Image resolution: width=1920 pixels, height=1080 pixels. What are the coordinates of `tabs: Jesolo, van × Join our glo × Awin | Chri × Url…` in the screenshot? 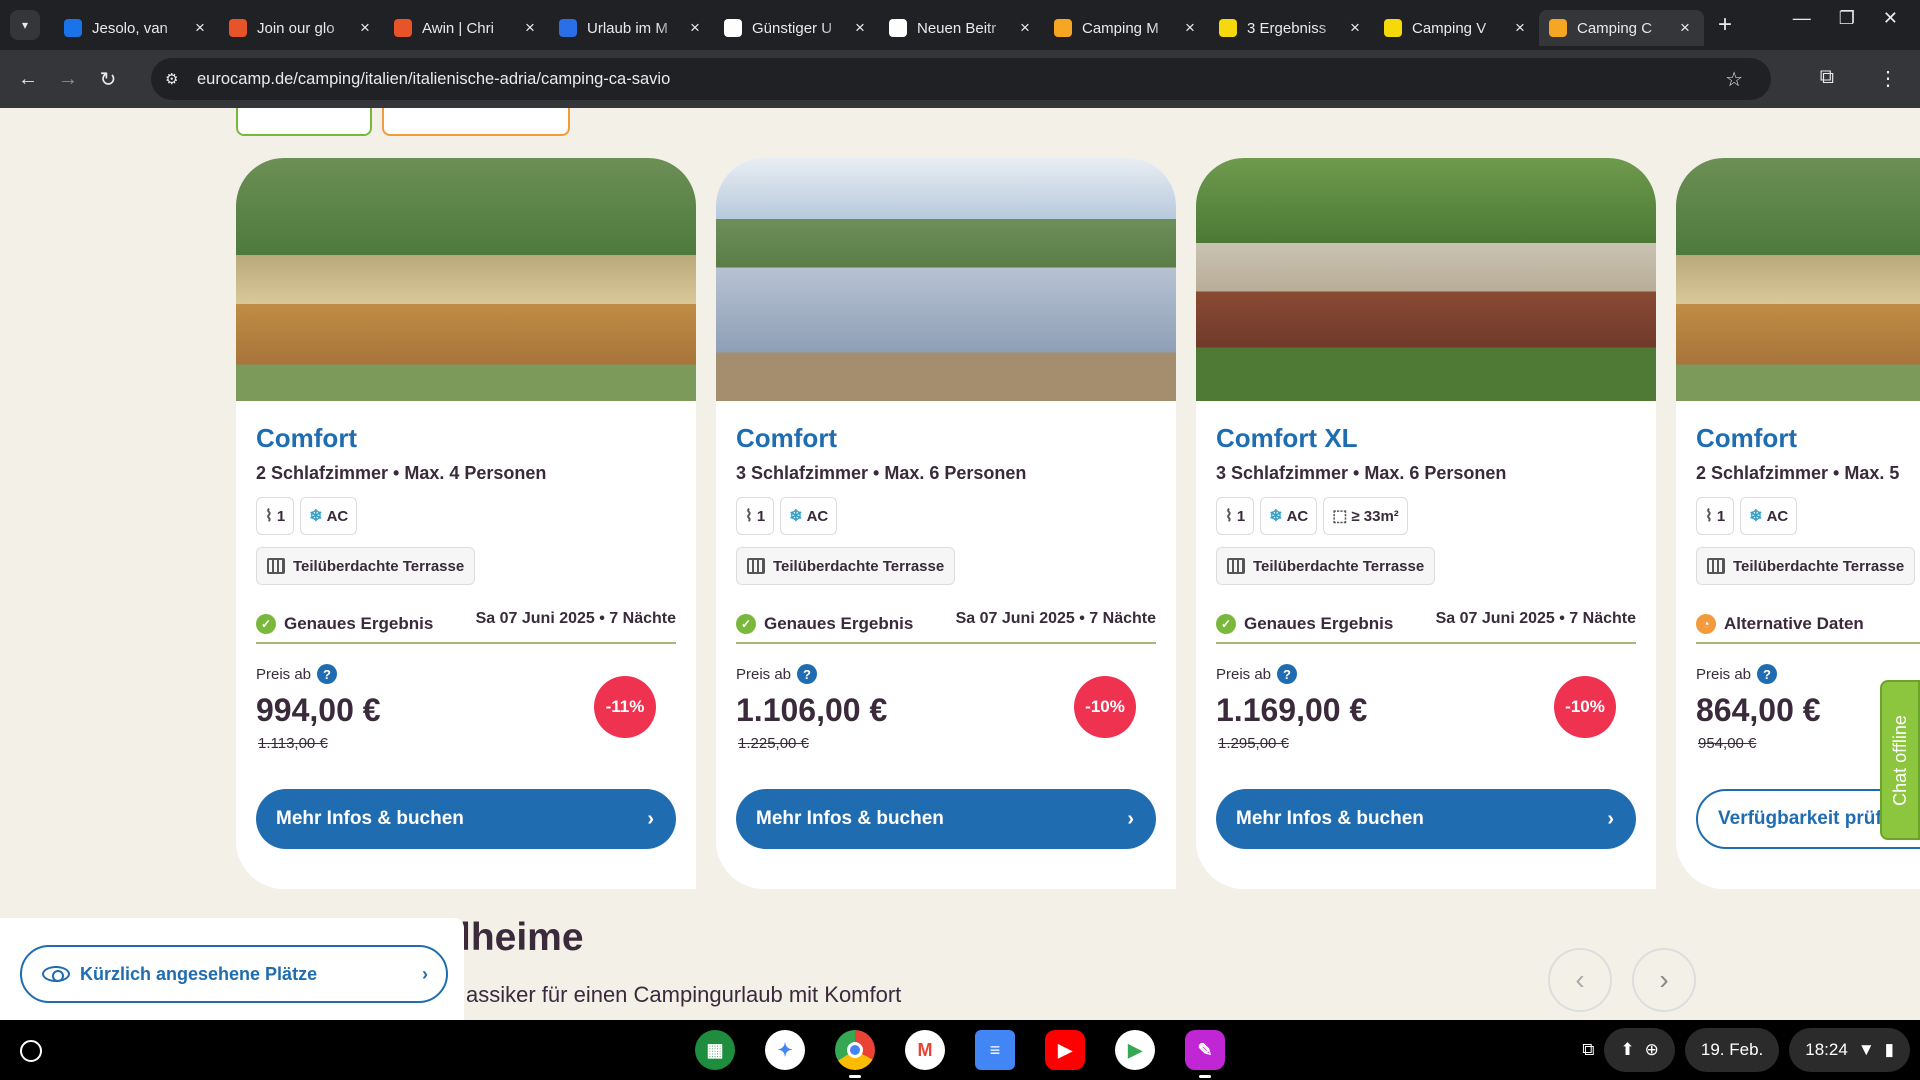 It's located at (879, 25).